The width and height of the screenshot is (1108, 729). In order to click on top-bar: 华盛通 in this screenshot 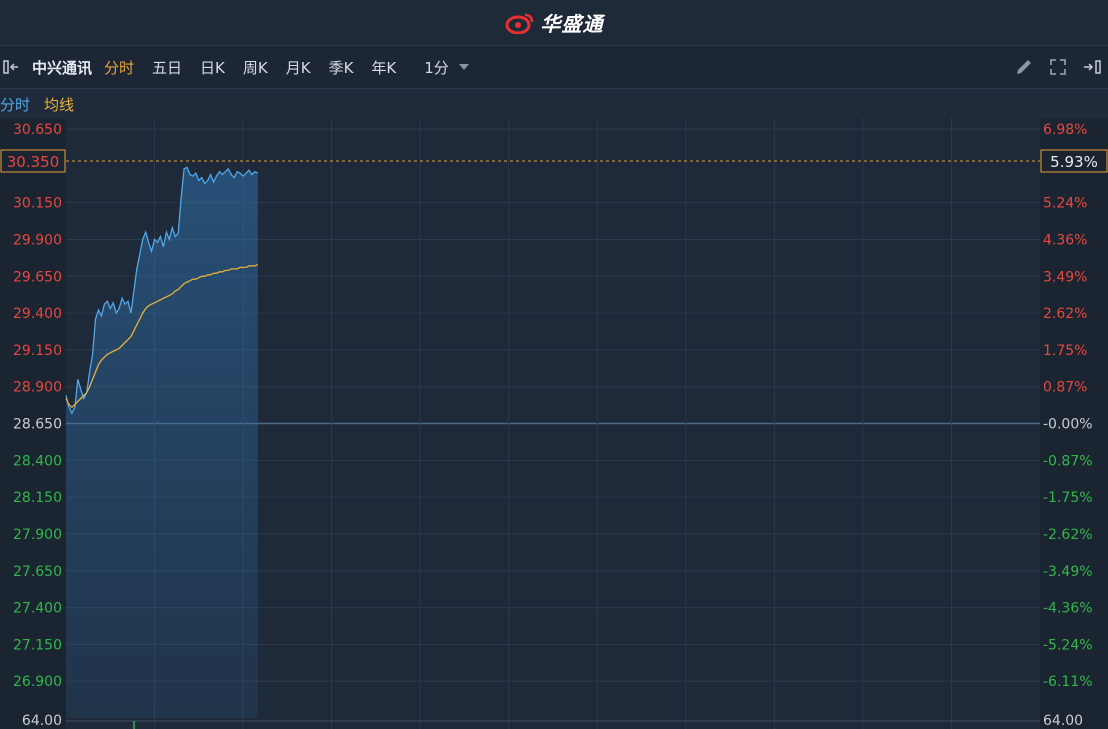, I will do `click(554, 23)`.